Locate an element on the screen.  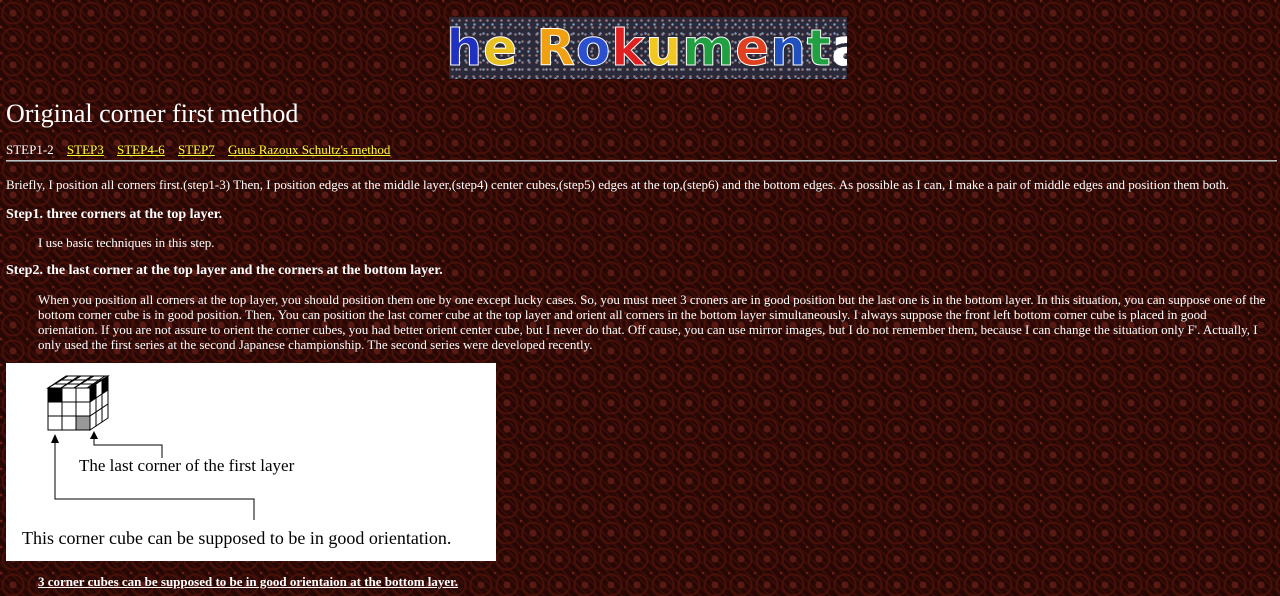
label-last-corner: The last corner of the first layer is located at coordinates (187, 465).